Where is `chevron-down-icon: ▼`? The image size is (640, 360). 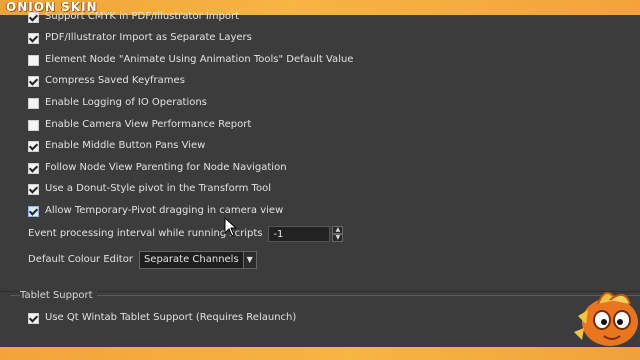
chevron-down-icon: ▼ is located at coordinates (249, 260).